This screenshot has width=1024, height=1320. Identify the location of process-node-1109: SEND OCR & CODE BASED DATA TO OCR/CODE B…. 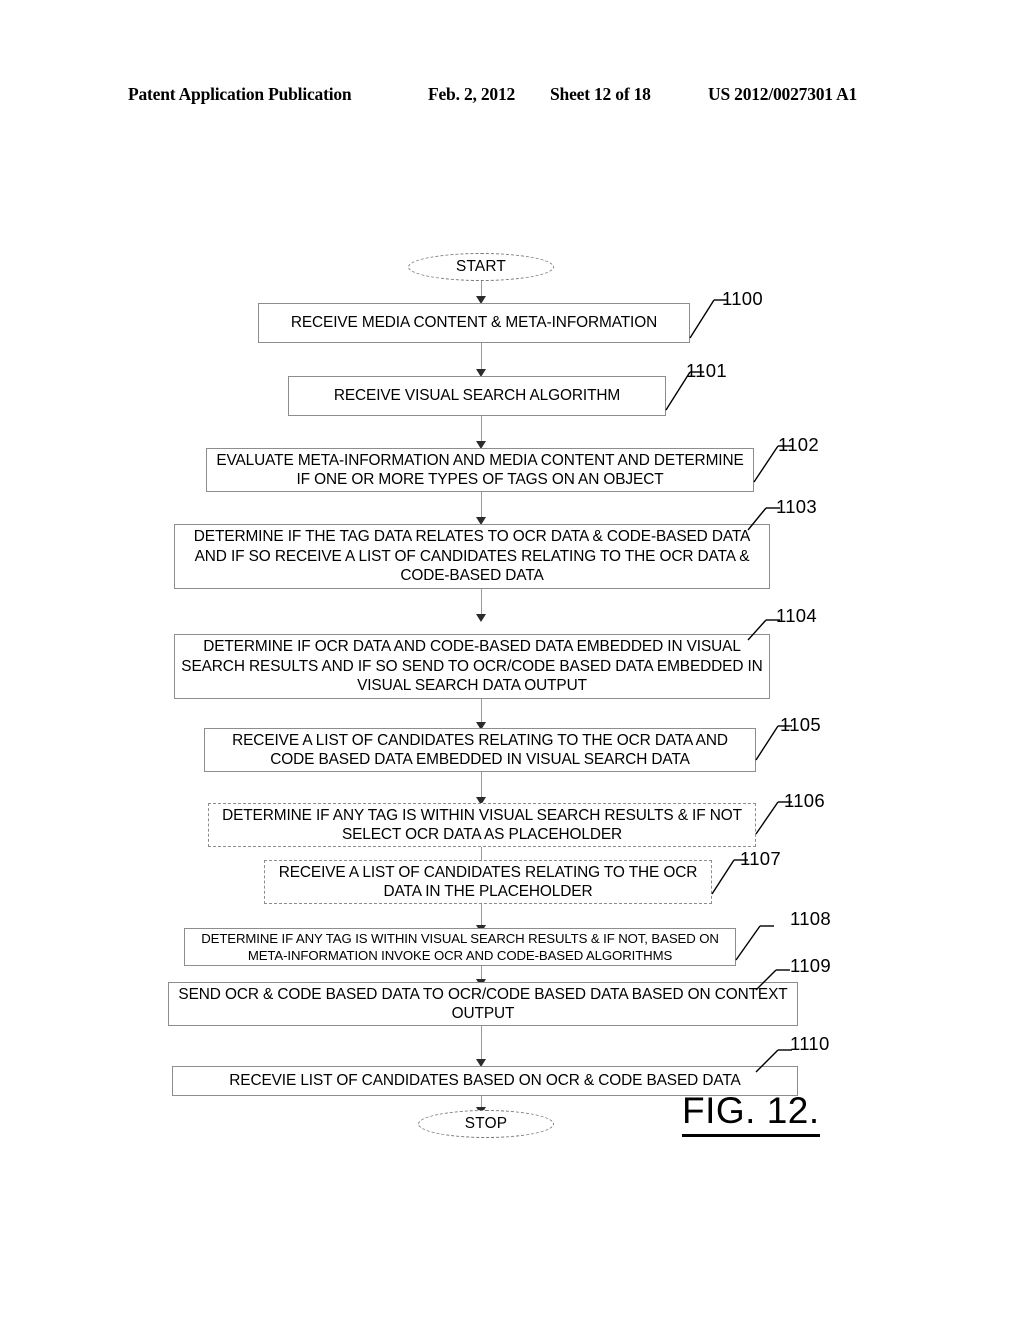
(483, 1004).